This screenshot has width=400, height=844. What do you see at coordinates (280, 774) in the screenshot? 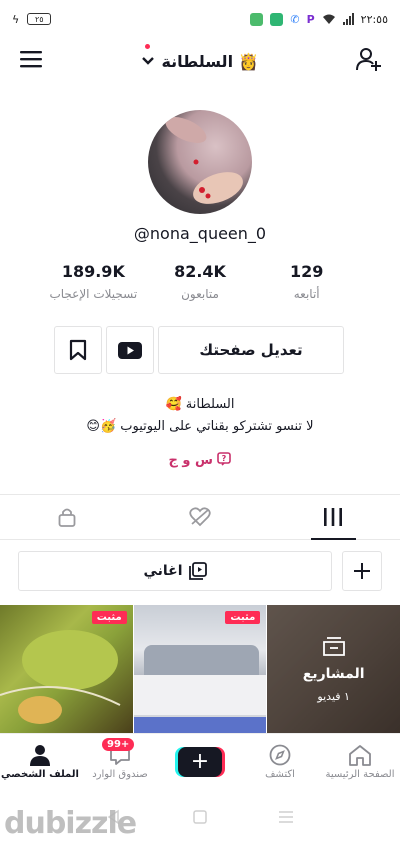
I see `nav-discover-label: اكتشف` at bounding box center [280, 774].